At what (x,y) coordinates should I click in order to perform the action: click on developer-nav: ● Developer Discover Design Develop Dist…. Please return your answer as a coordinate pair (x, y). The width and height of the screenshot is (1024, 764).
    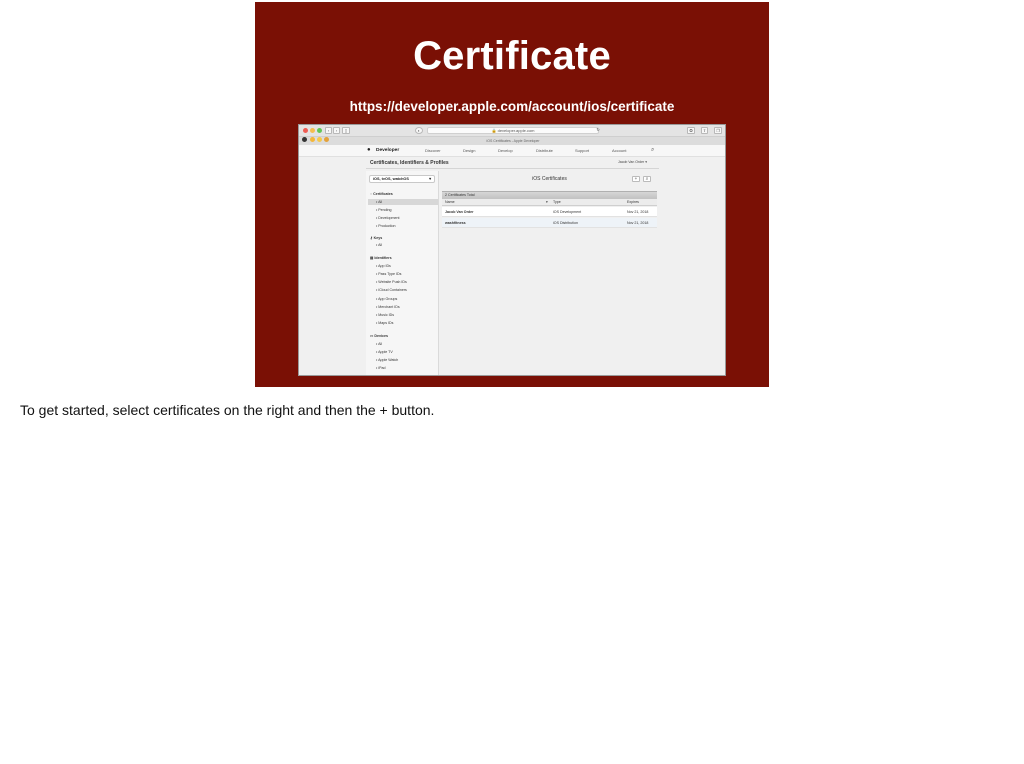
    Looking at the image, I should click on (512, 151).